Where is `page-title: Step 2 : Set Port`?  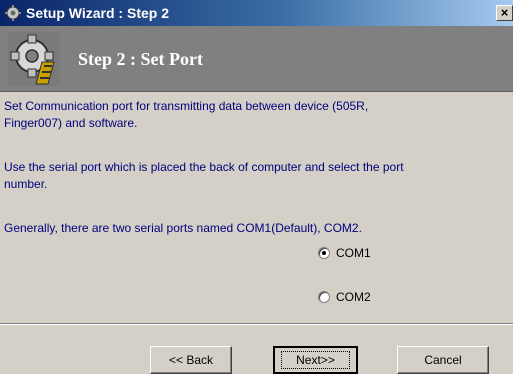 page-title: Step 2 : Set Port is located at coordinates (140, 59).